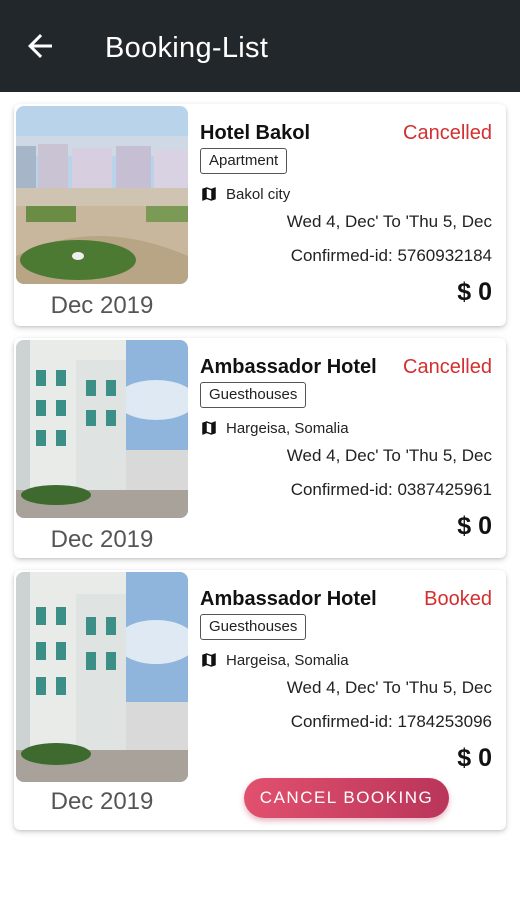 Image resolution: width=520 pixels, height=900 pixels. What do you see at coordinates (391, 489) in the screenshot?
I see `confirmation-id: Confirmed-id: 0387425961` at bounding box center [391, 489].